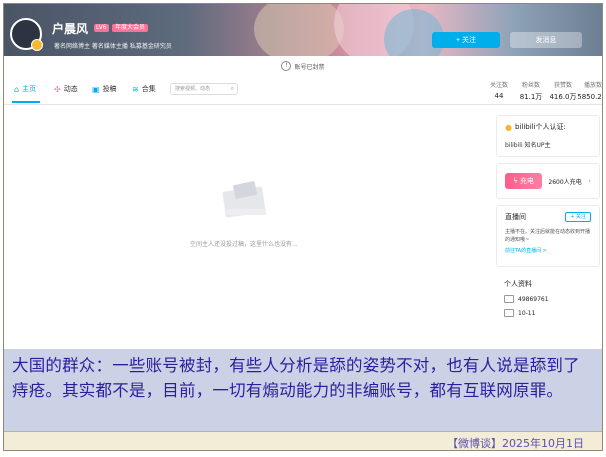 This screenshot has width=606, height=457. What do you see at coordinates (563, 91) in the screenshot?
I see `stat-likes: 获赞数 416.0万` at bounding box center [563, 91].